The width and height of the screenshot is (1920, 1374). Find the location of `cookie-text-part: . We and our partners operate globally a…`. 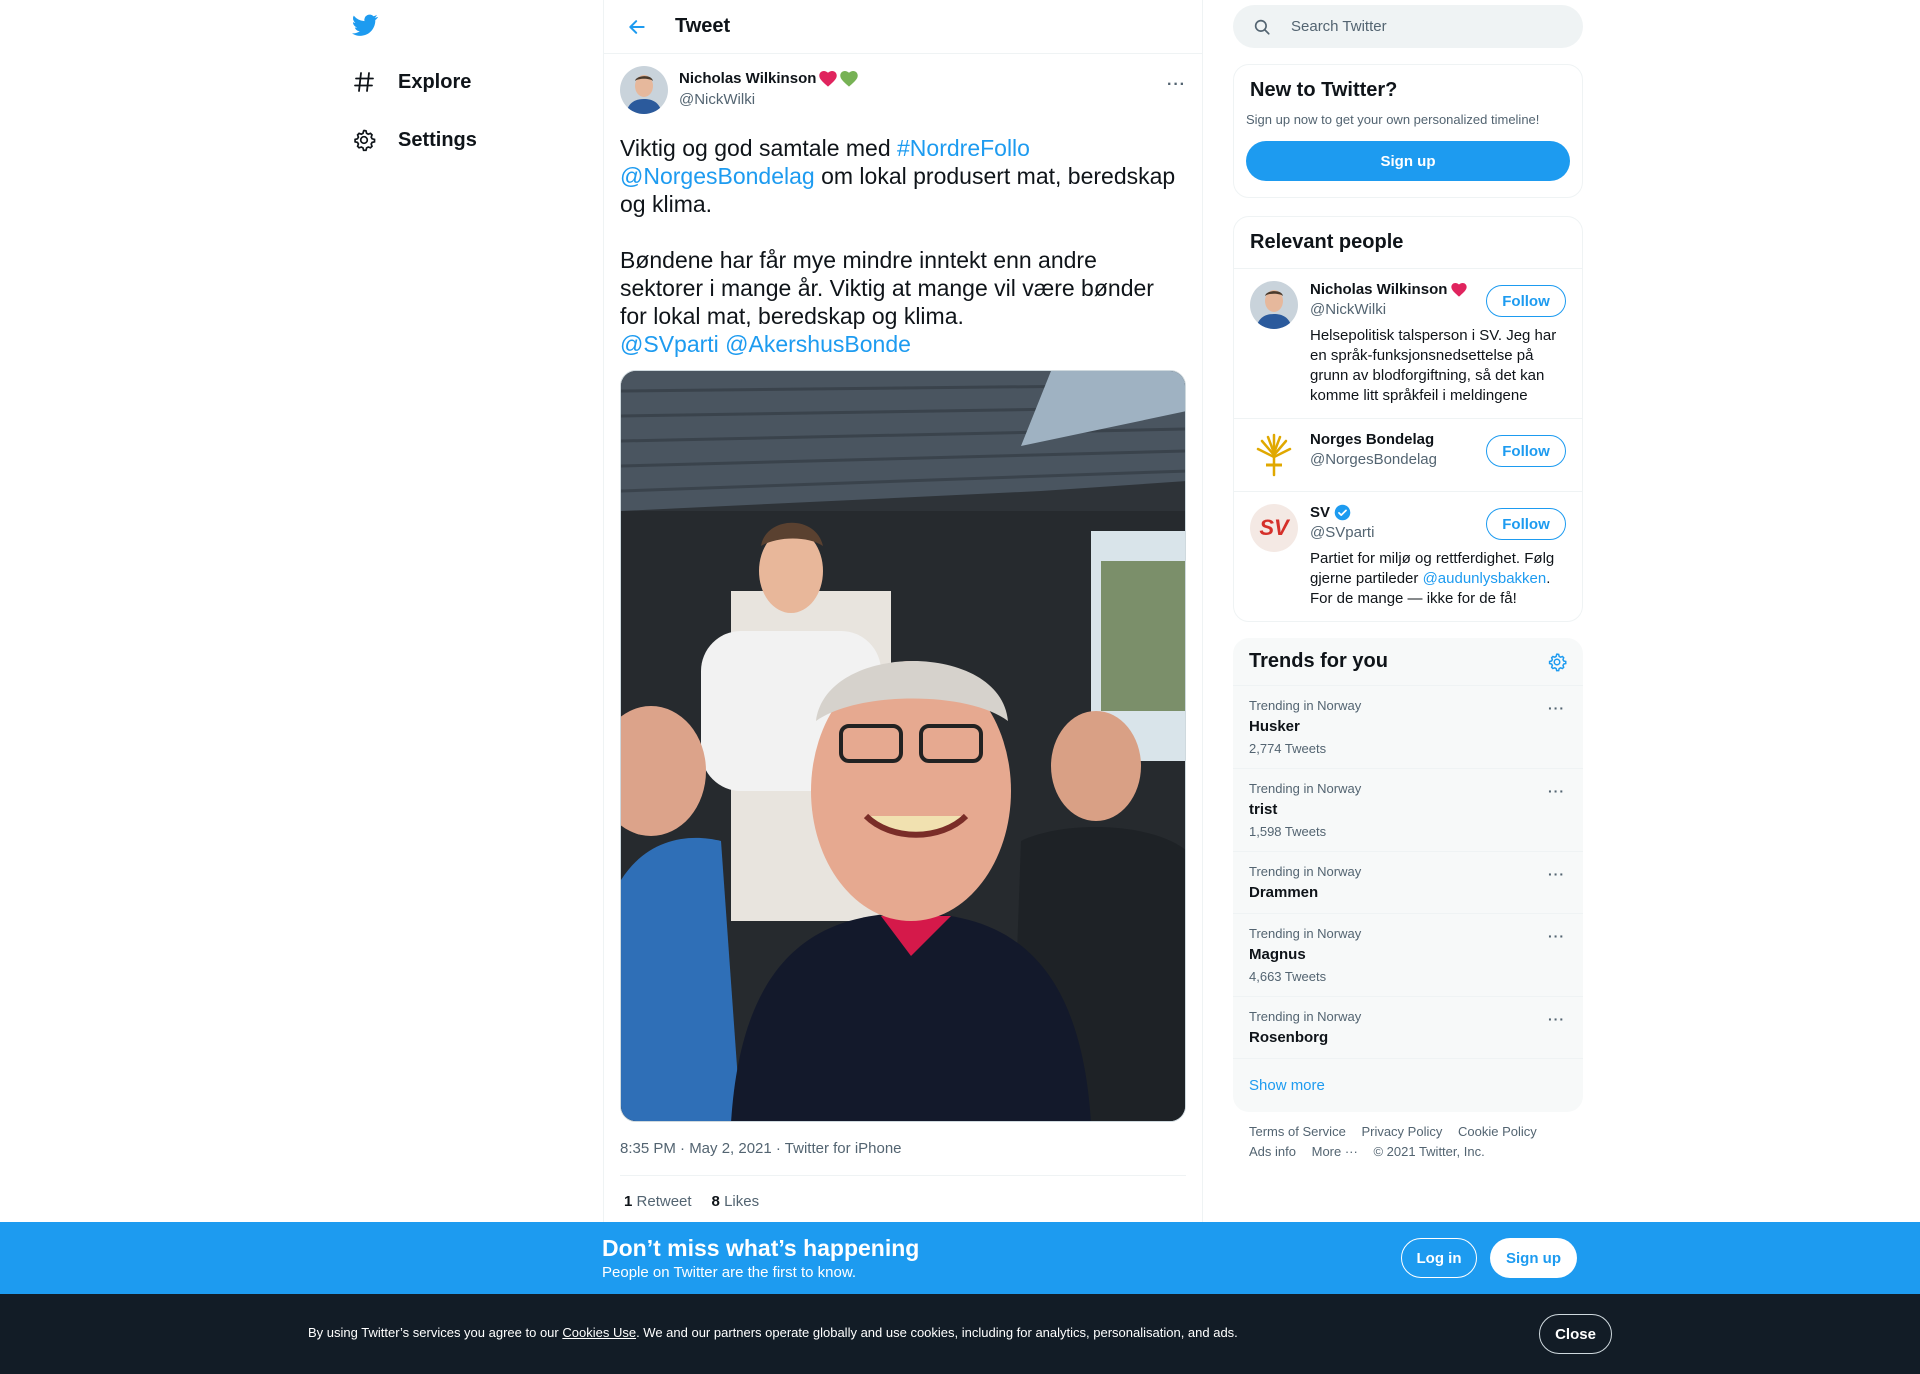

cookie-text-part: . We and our partners operate globally a… is located at coordinates (937, 1332).